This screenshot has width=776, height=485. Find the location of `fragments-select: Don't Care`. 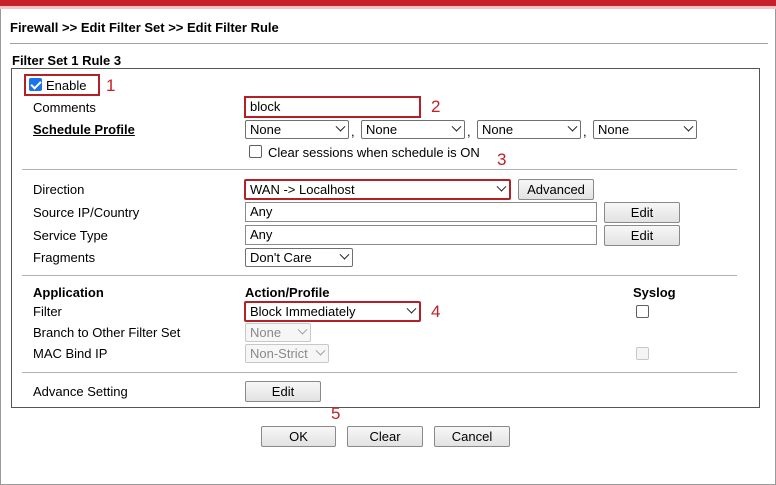

fragments-select: Don't Care is located at coordinates (299, 257).